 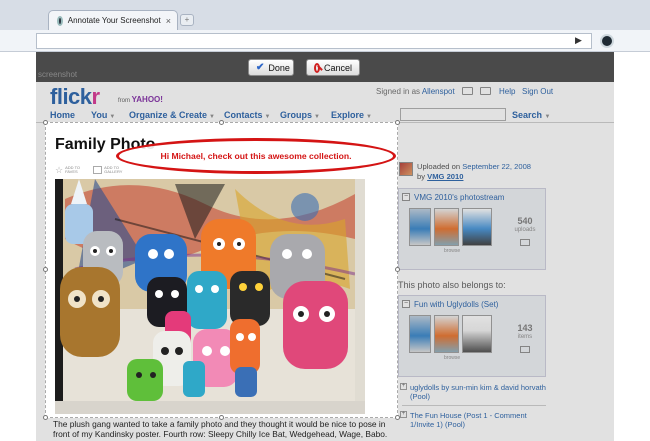 I want to click on author-avatar, so click(x=406, y=169).